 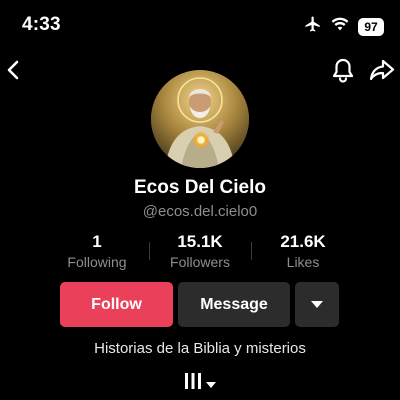 I want to click on avatar-image, so click(x=200, y=119).